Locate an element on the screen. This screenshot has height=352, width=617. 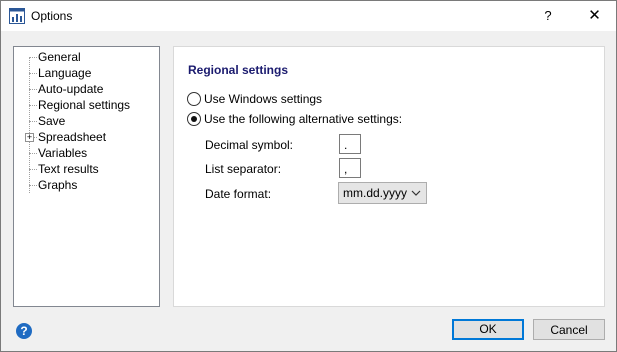
radio-selected-dot is located at coordinates (194, 119).